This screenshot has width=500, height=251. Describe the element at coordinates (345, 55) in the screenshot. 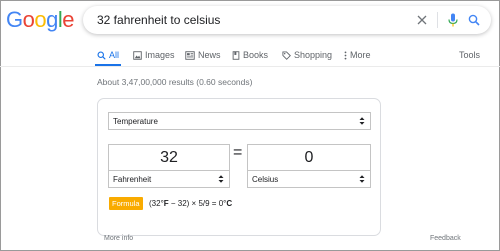

I see `more-dots-icon` at that location.